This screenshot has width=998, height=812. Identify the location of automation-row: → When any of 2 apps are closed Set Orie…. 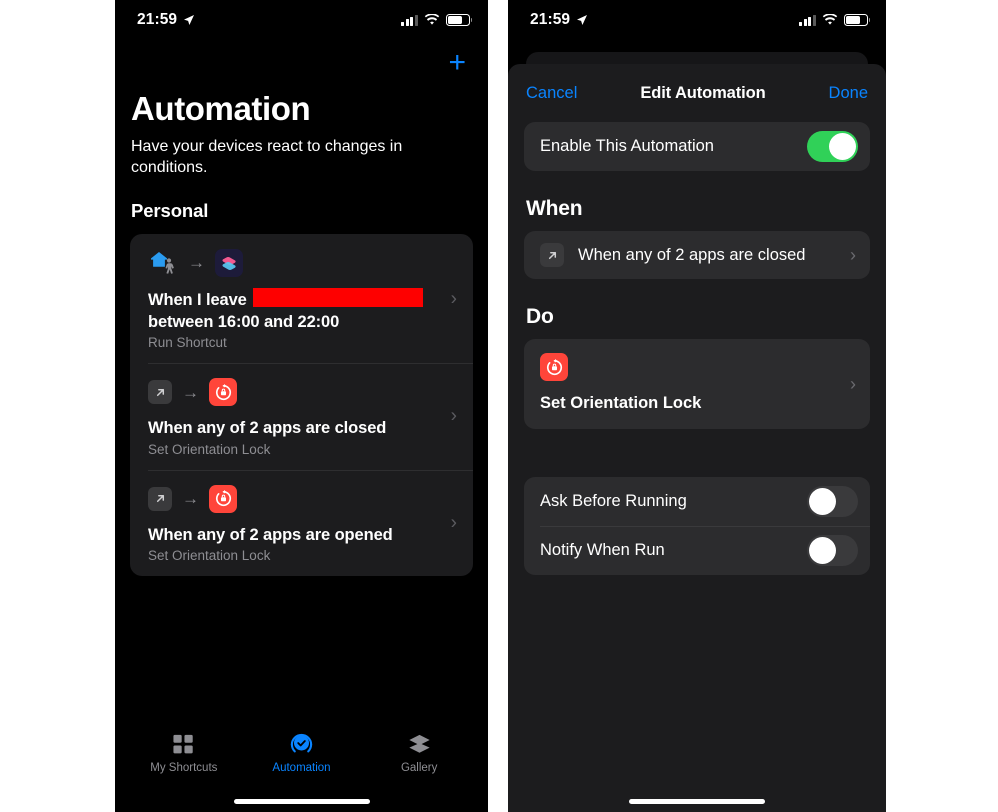
(301, 416).